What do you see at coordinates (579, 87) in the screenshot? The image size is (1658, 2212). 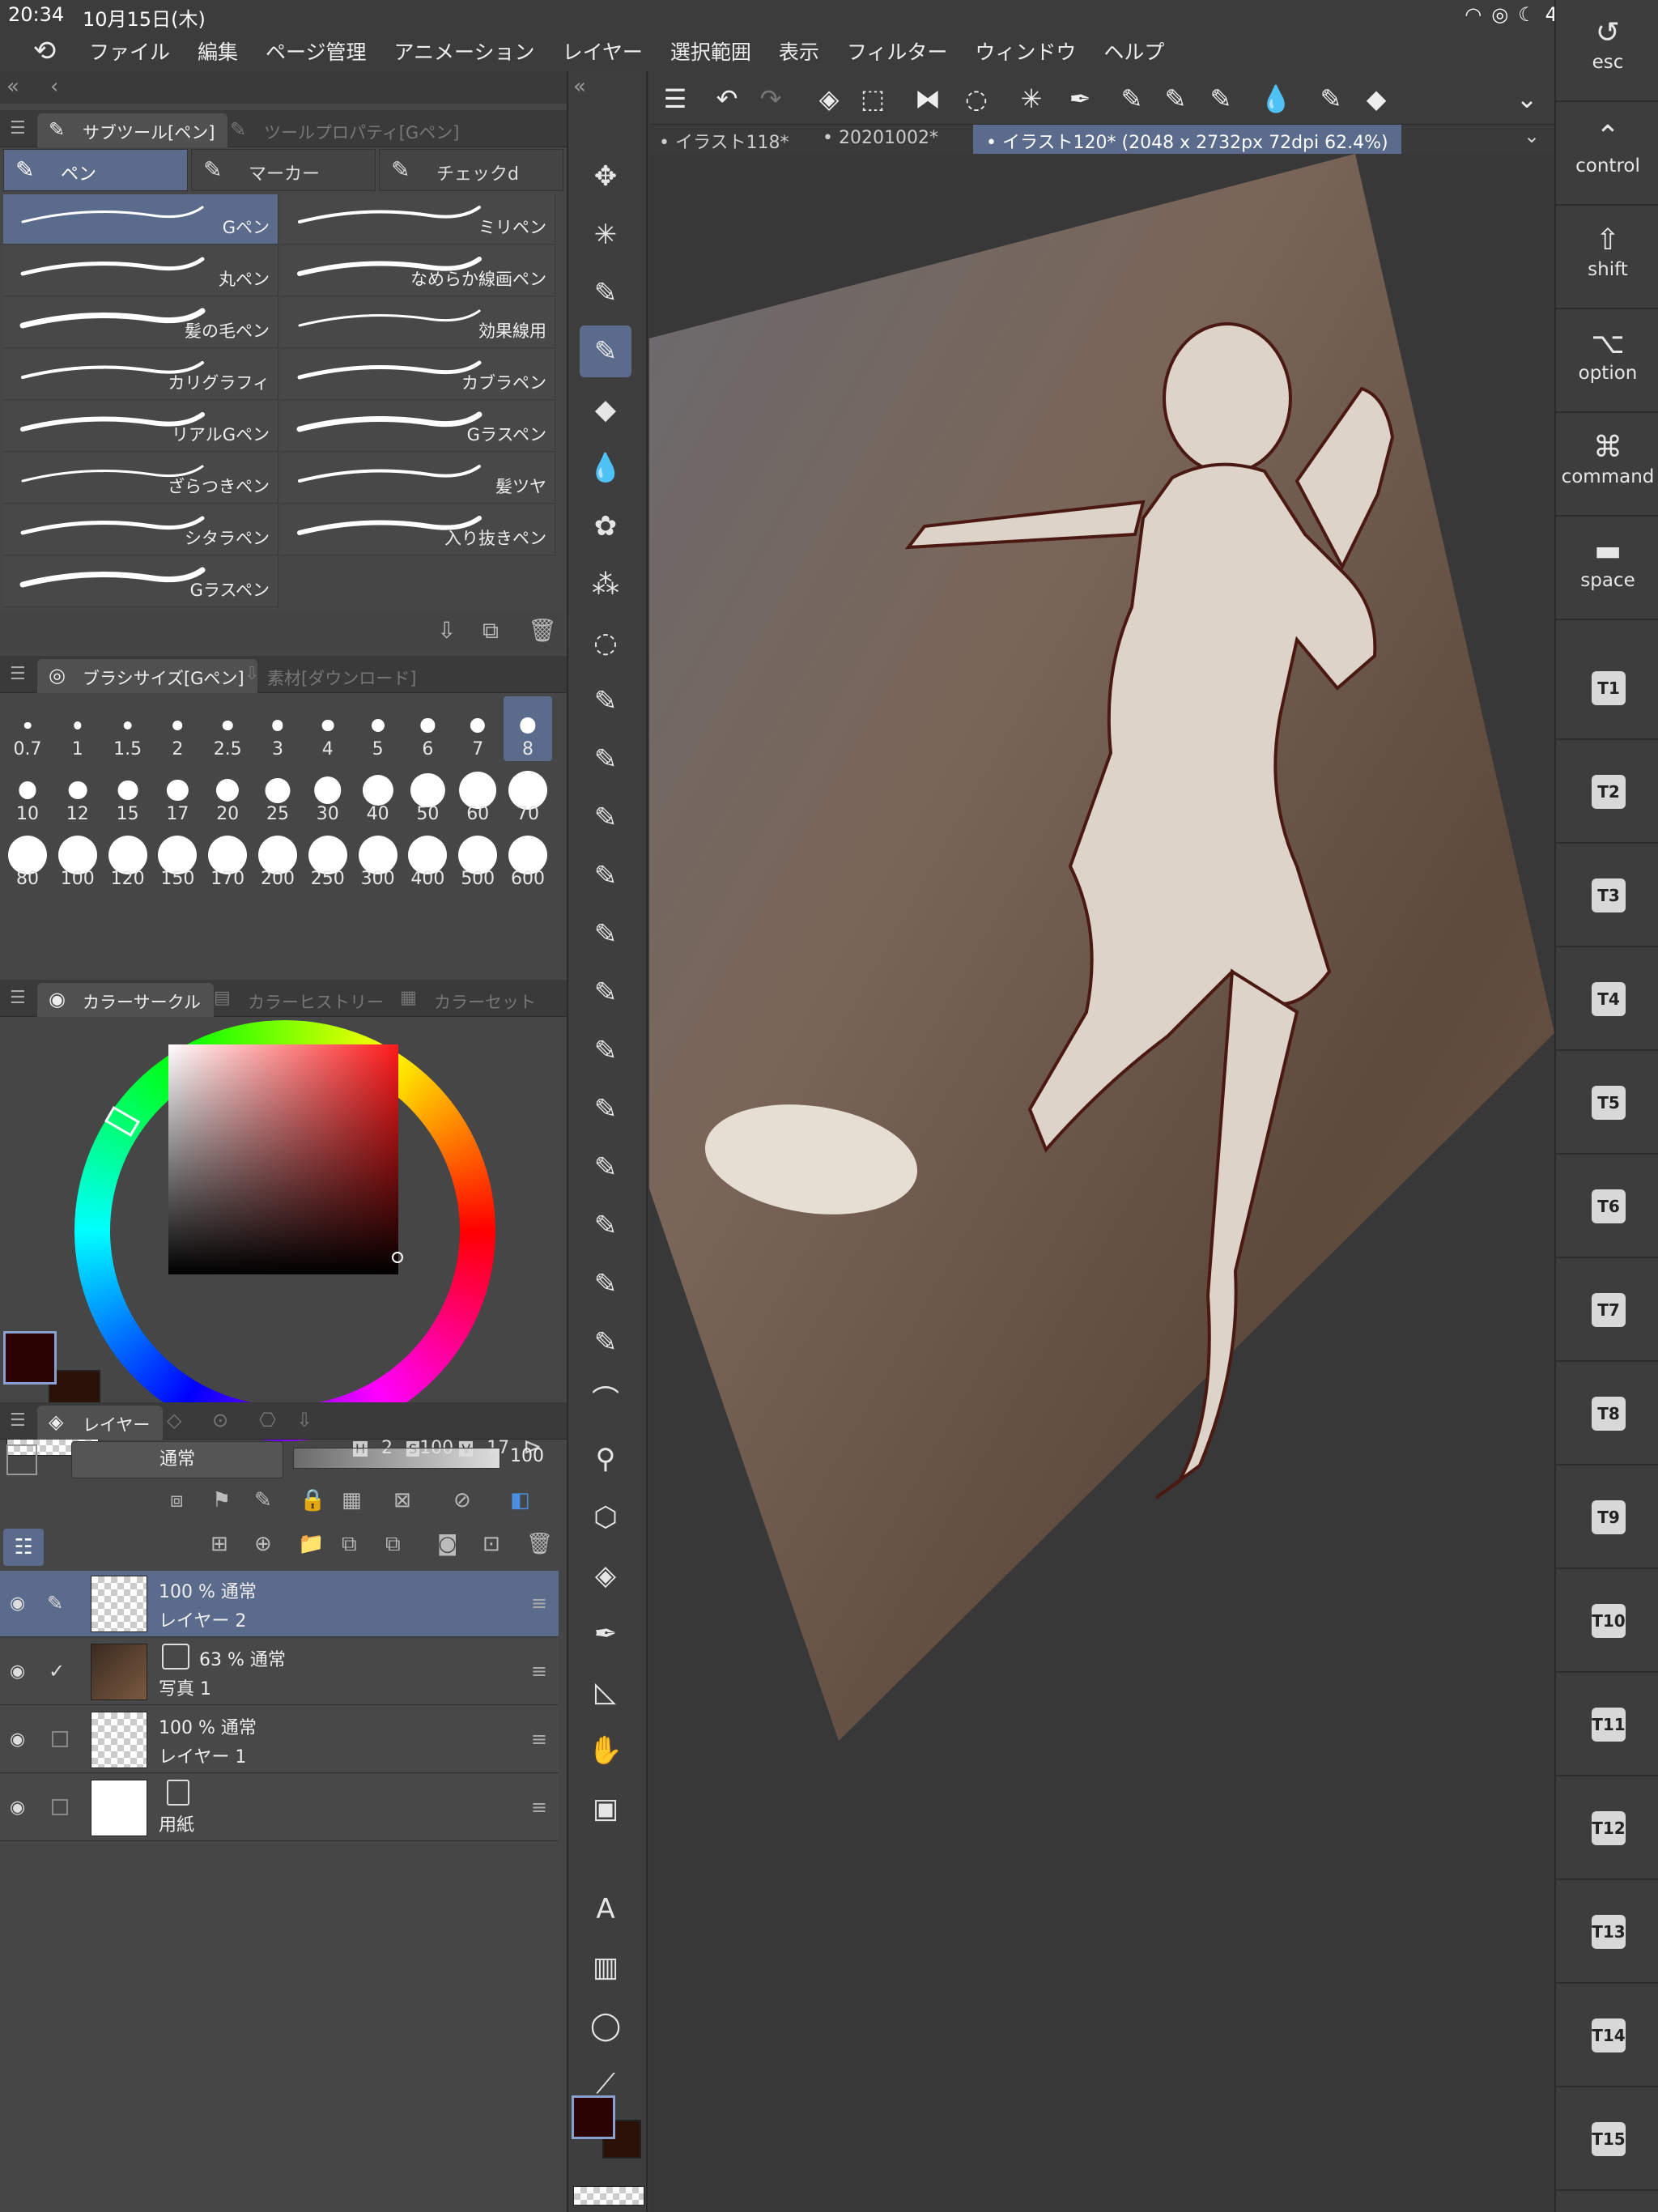 I see `collapse-icon: «` at bounding box center [579, 87].